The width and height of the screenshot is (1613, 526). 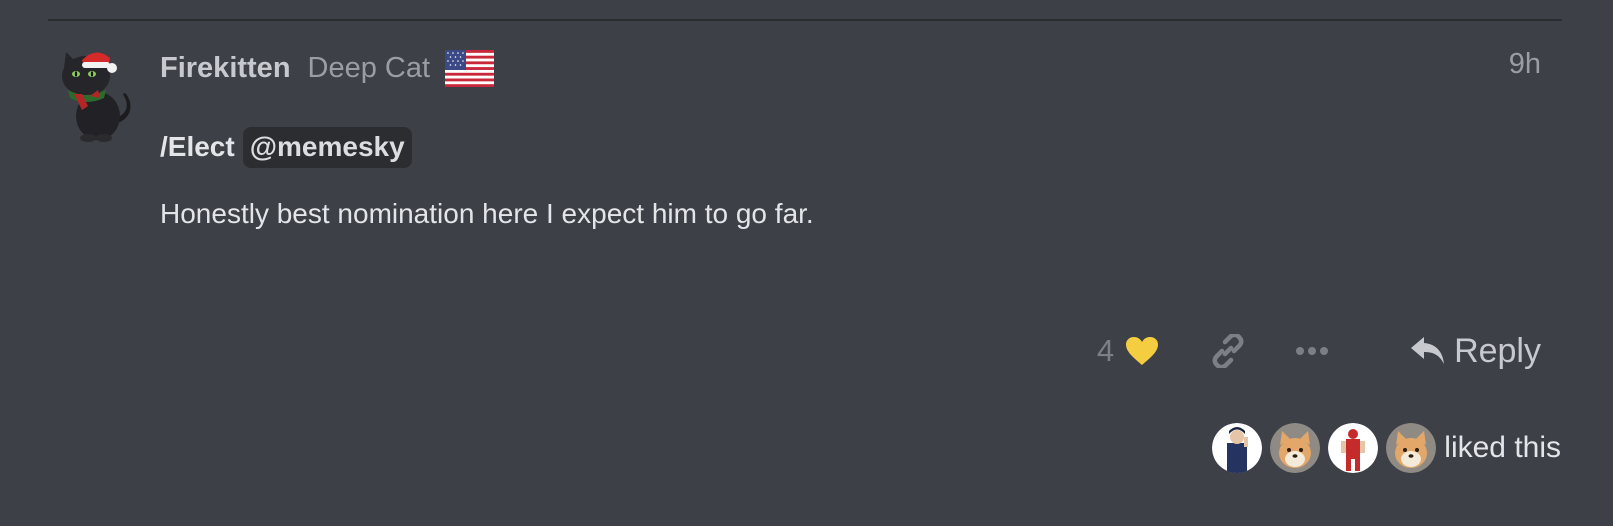 I want to click on like-count: 4, so click(x=1105, y=351).